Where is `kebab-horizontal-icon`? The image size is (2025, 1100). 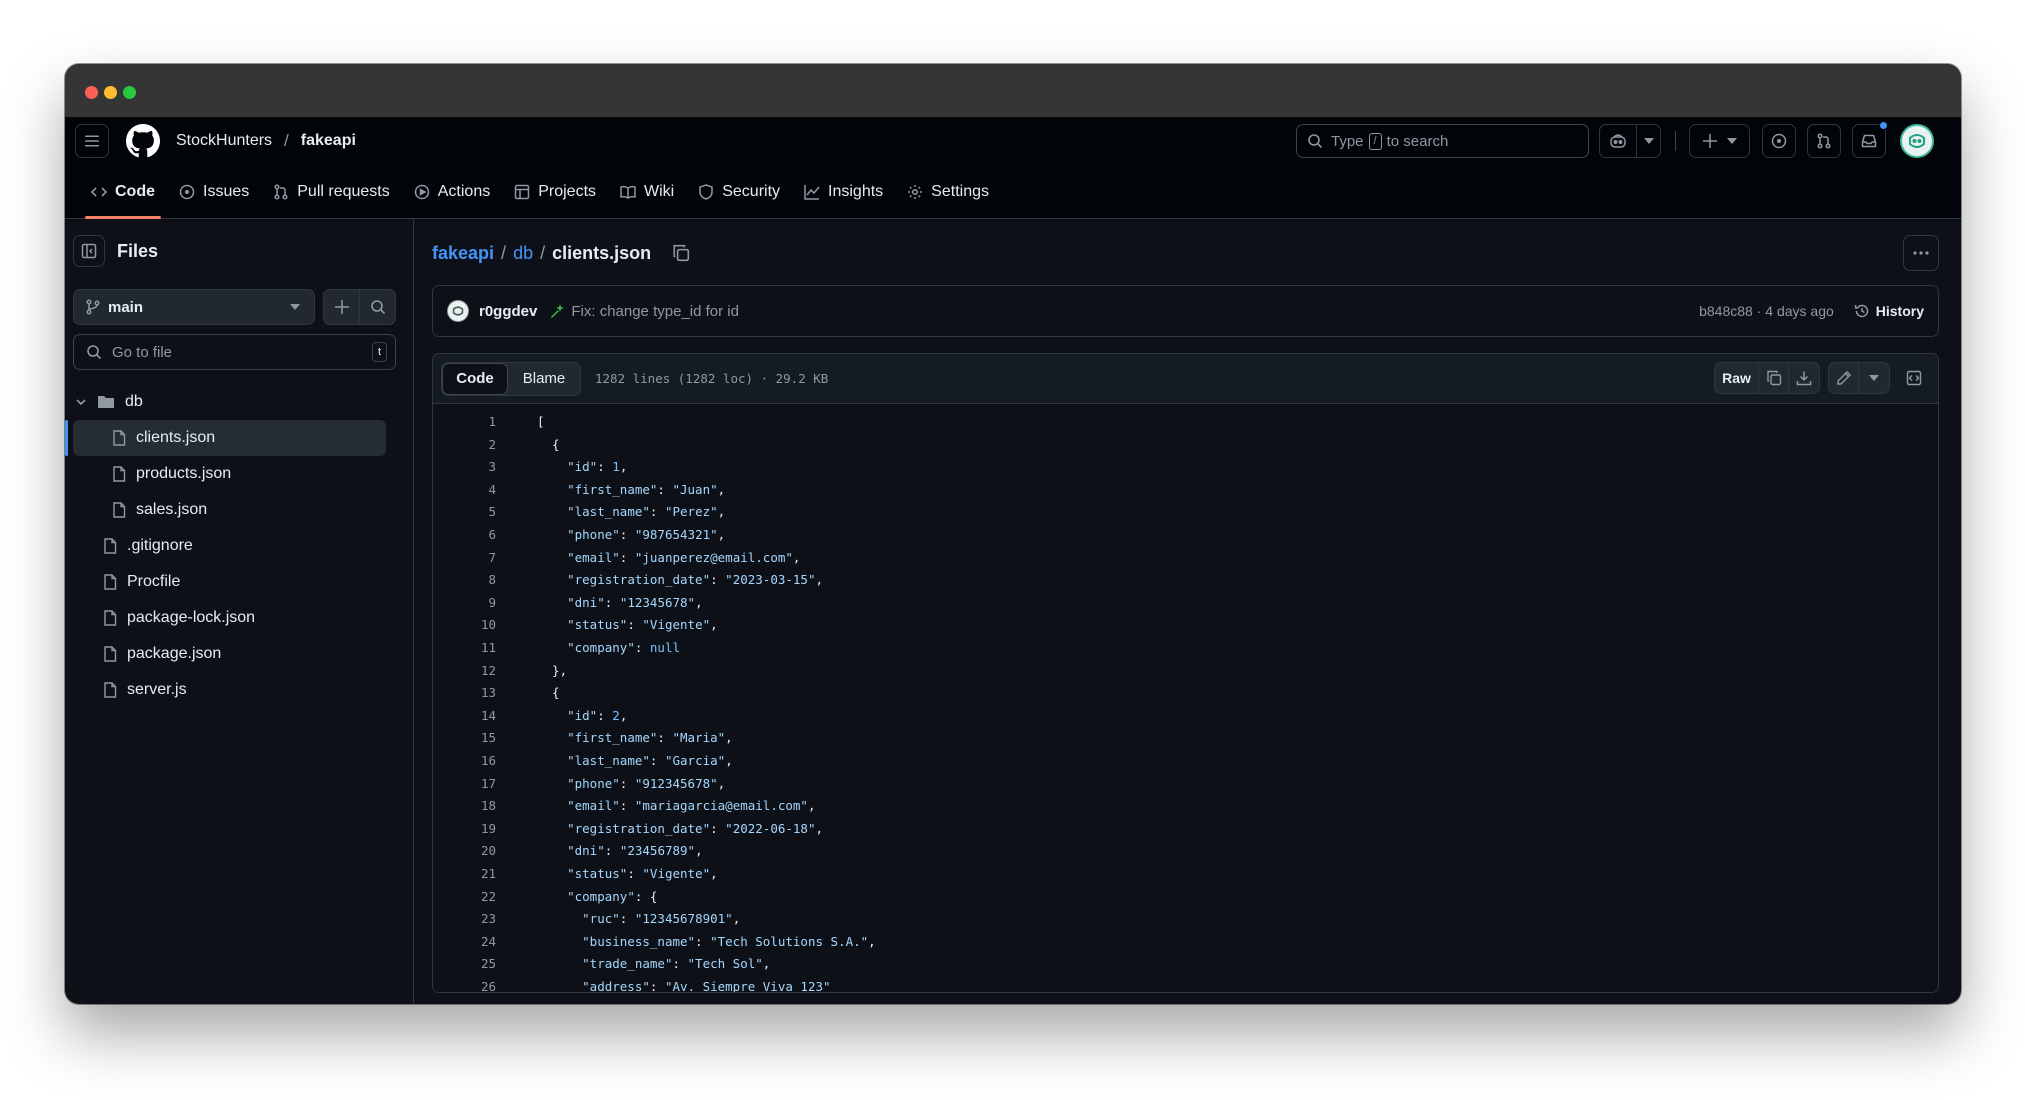 kebab-horizontal-icon is located at coordinates (1921, 253).